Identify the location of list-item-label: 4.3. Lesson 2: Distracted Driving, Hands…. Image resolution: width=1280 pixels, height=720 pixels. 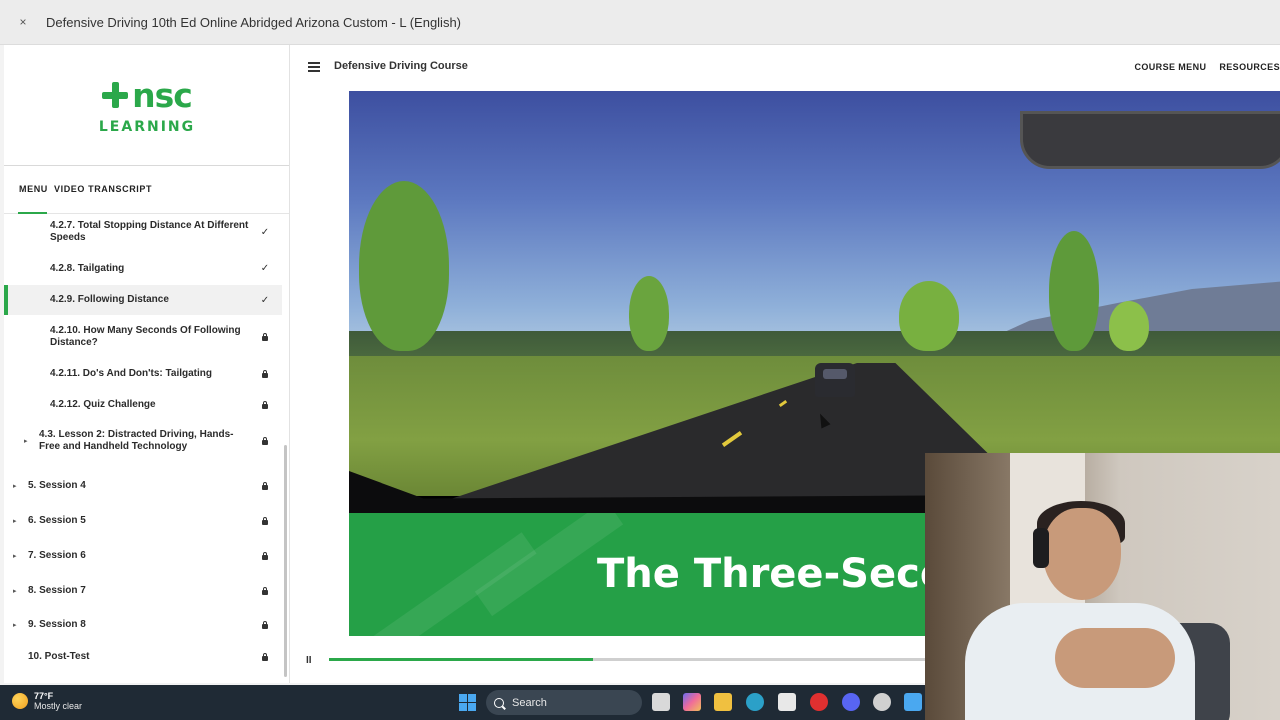
(136, 440).